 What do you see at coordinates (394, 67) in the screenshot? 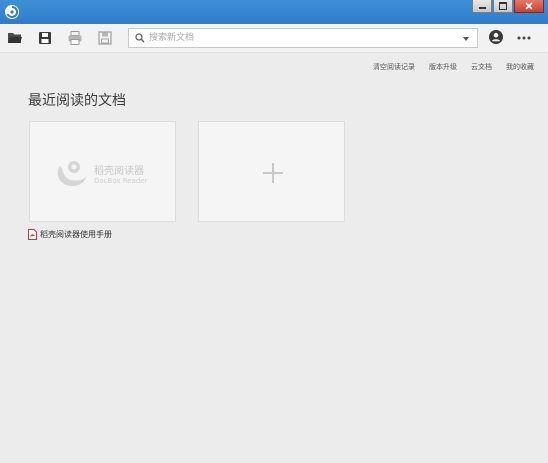
I see `clear-history-link: 清空阅读记录` at bounding box center [394, 67].